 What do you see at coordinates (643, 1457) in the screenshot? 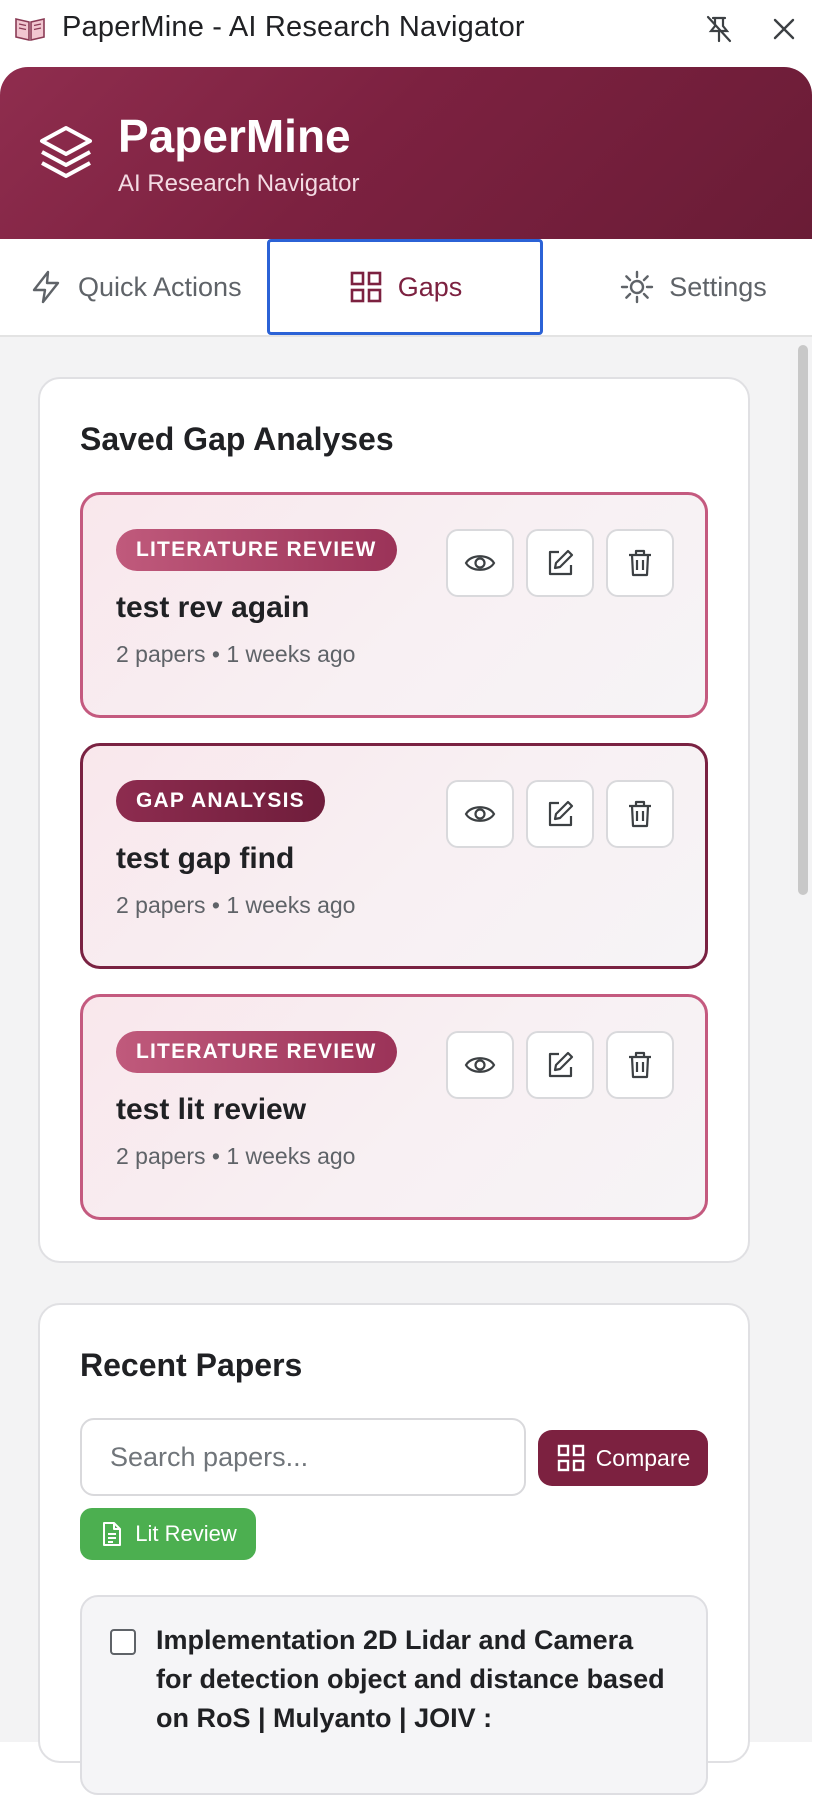
I see `compare-label: Compare` at bounding box center [643, 1457].